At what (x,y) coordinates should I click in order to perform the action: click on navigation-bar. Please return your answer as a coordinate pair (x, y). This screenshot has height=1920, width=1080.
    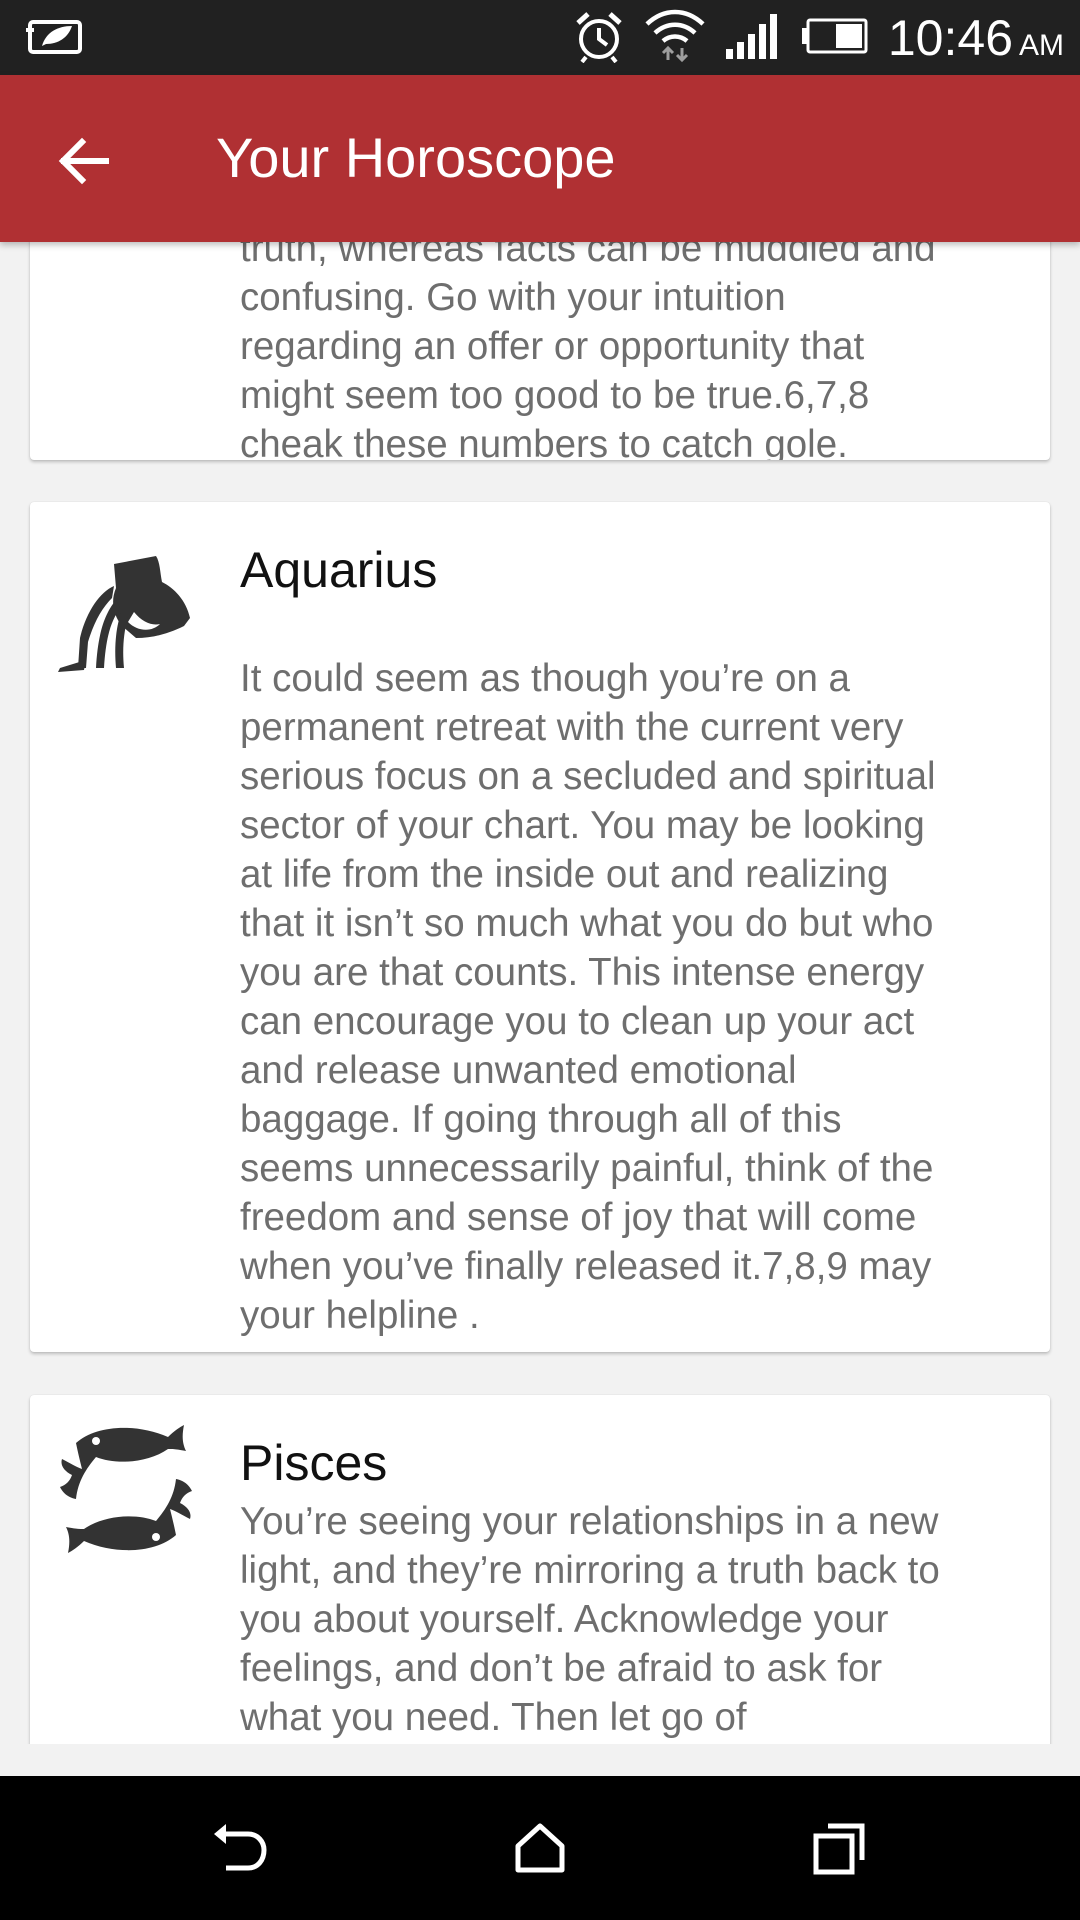
    Looking at the image, I should click on (540, 1848).